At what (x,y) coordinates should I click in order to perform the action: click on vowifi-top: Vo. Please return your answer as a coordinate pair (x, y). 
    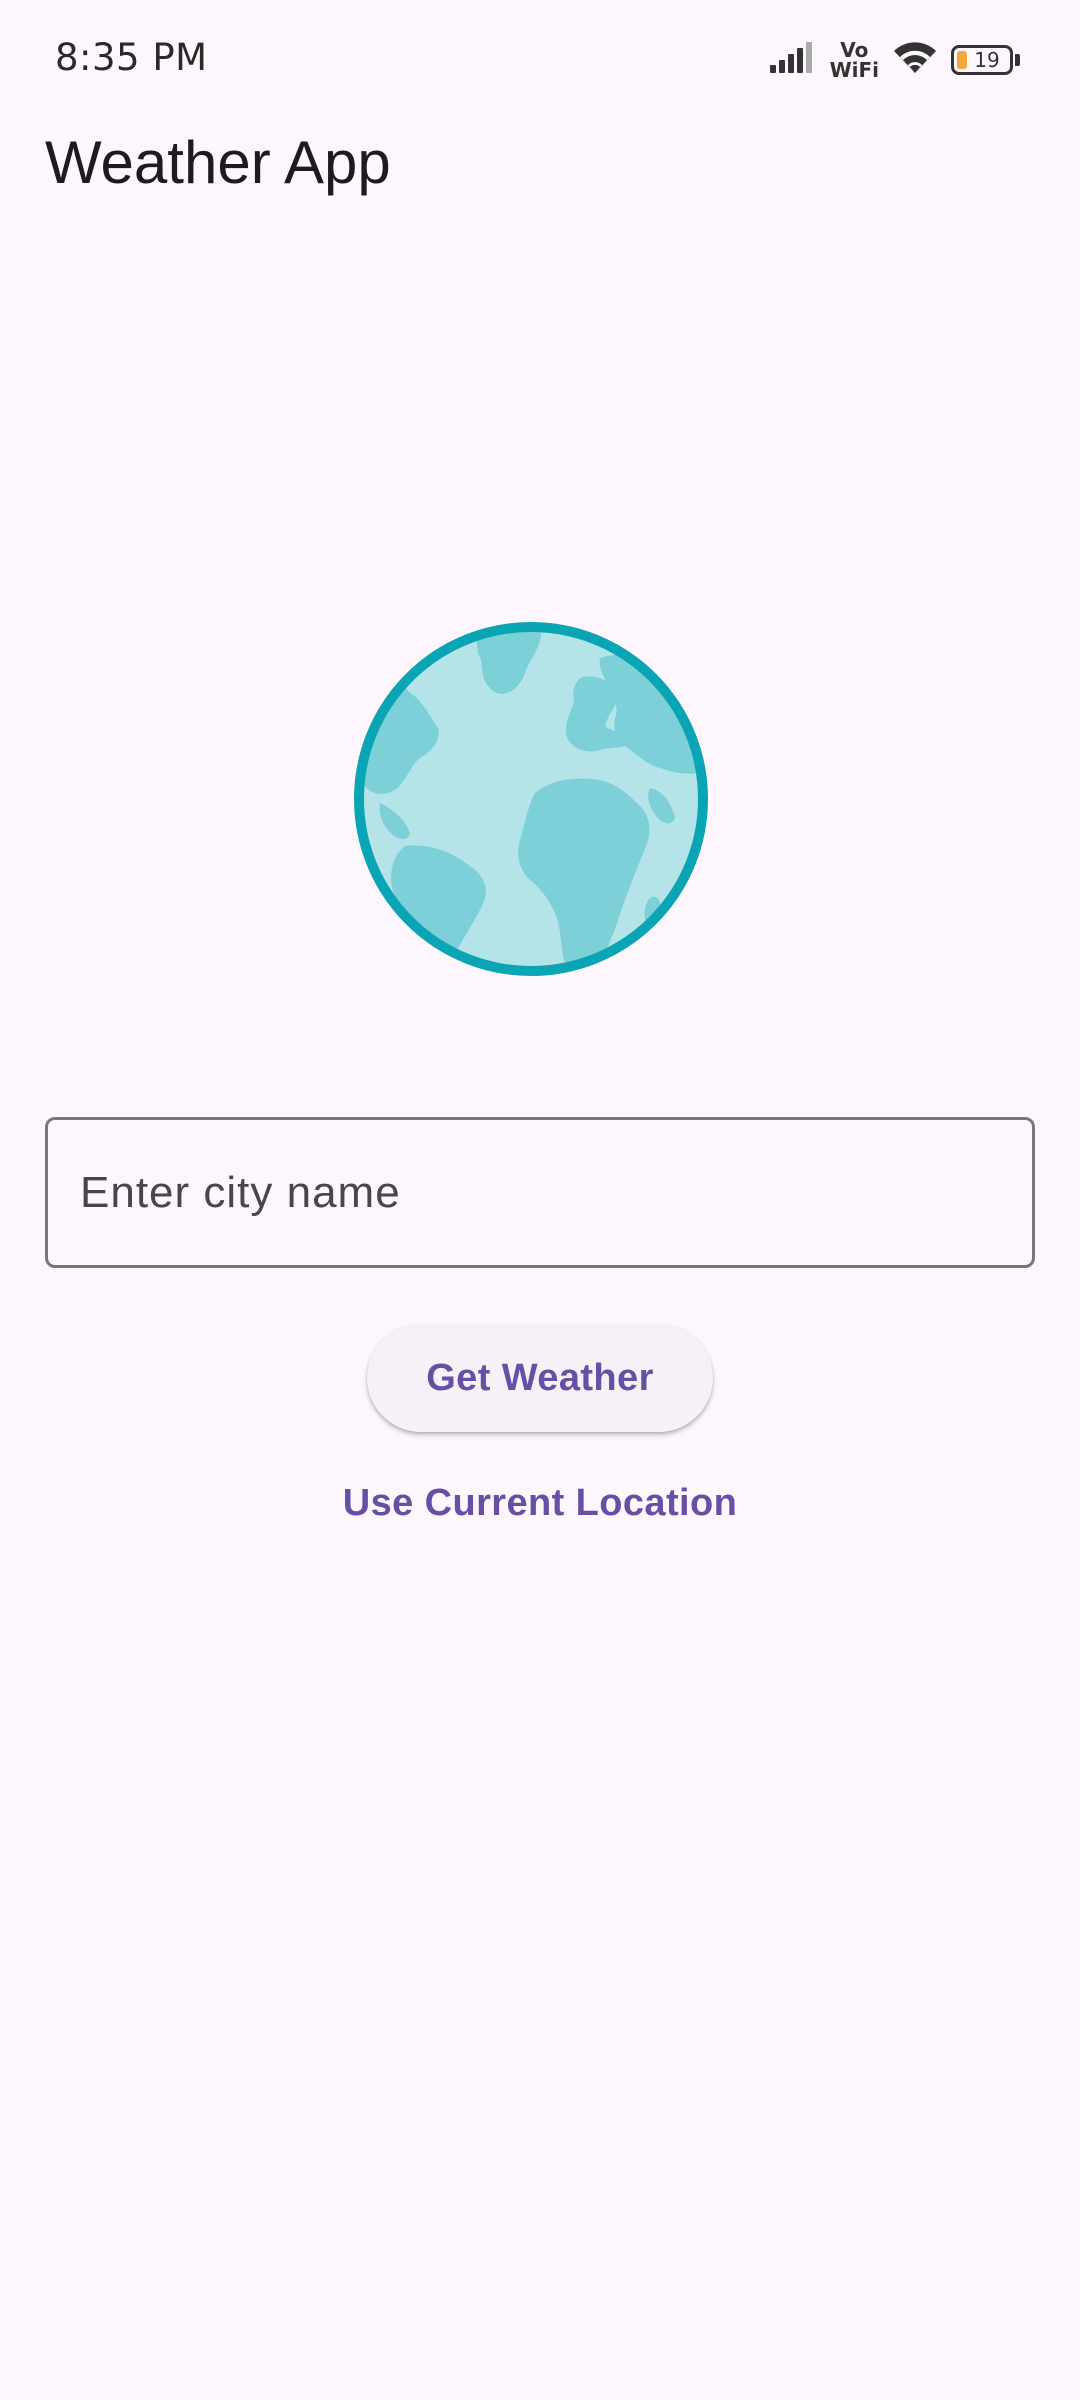
    Looking at the image, I should click on (854, 50).